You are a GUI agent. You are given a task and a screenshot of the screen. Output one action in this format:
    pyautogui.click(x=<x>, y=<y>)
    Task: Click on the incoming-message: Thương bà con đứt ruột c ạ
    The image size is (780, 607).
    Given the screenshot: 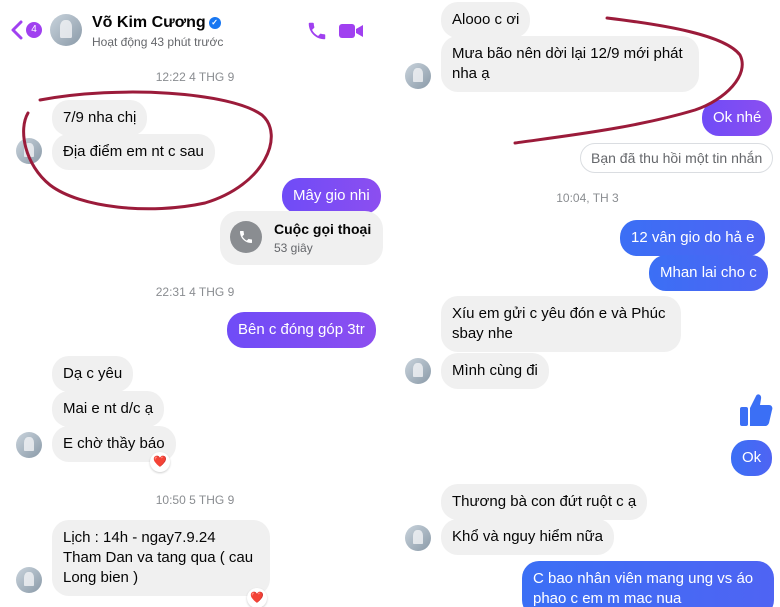 What is the action you would take?
    pyautogui.click(x=544, y=502)
    